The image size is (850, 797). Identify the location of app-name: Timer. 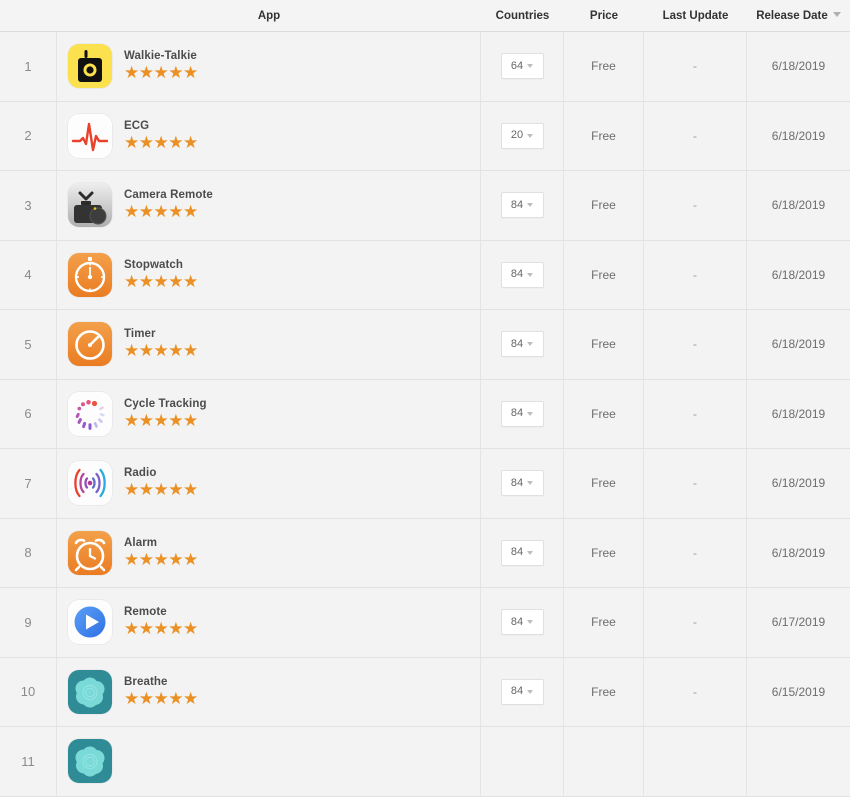
(140, 334).